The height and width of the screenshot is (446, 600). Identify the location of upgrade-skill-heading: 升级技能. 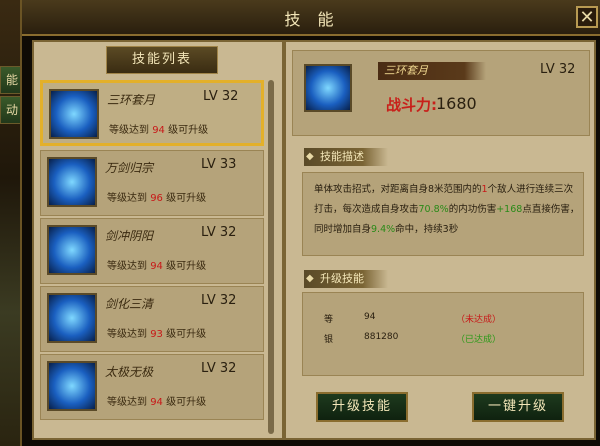
(346, 279).